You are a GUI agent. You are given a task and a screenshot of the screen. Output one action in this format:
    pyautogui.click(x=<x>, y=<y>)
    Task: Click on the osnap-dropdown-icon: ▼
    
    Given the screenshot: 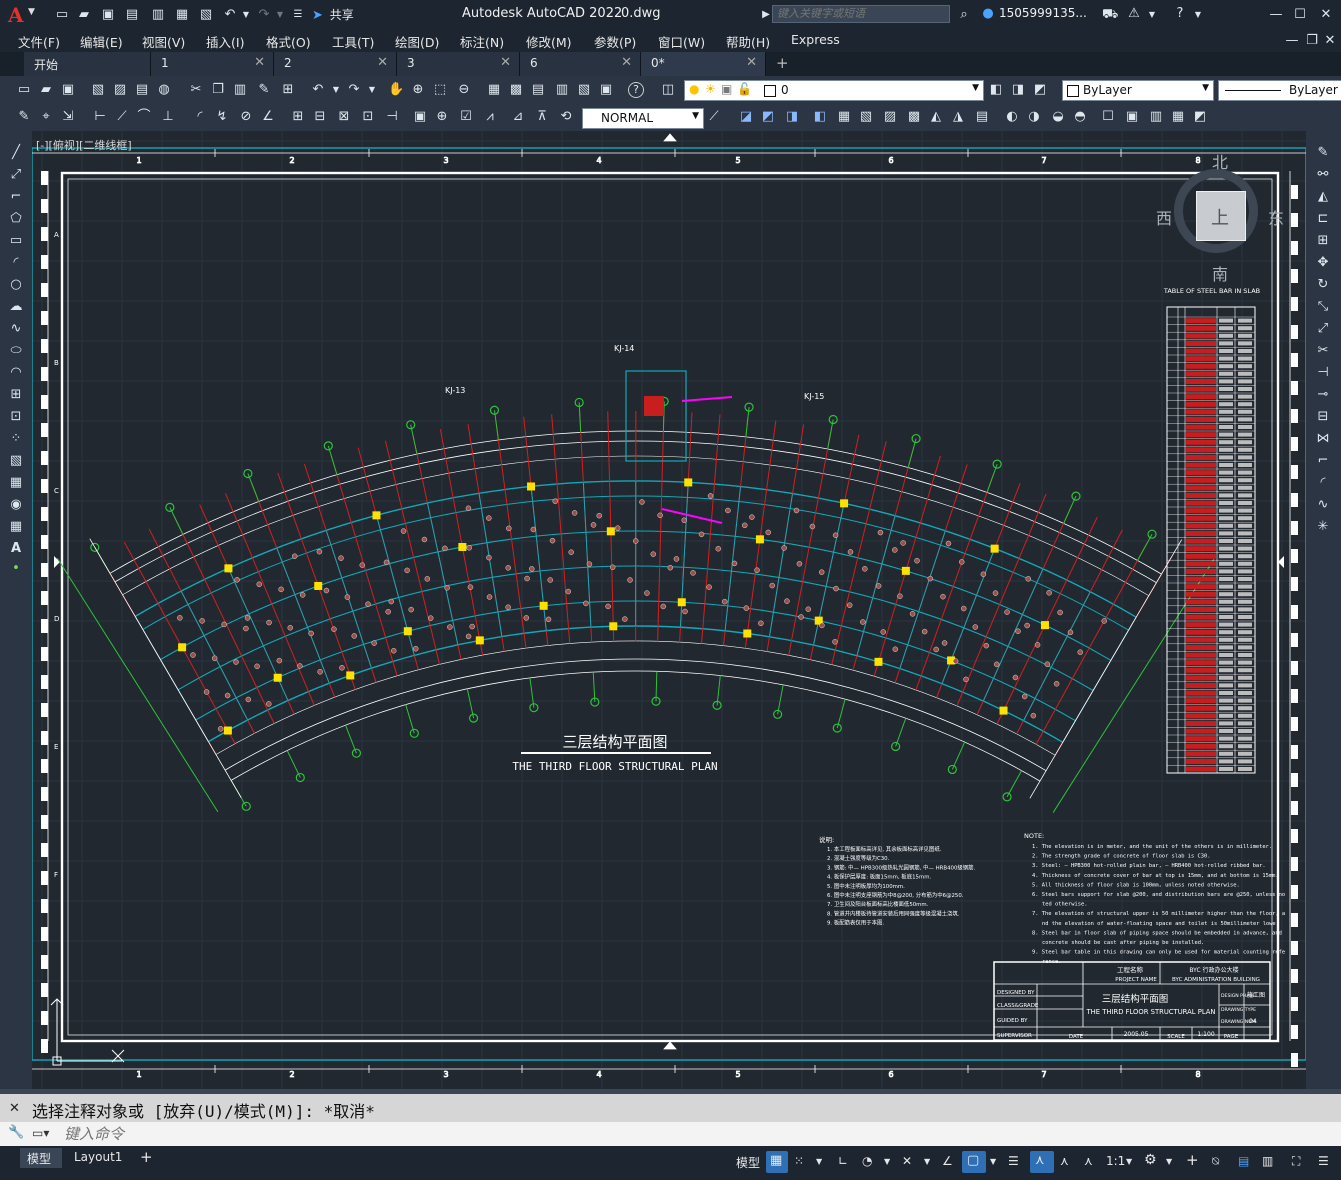 What is the action you would take?
    pyautogui.click(x=993, y=1161)
    